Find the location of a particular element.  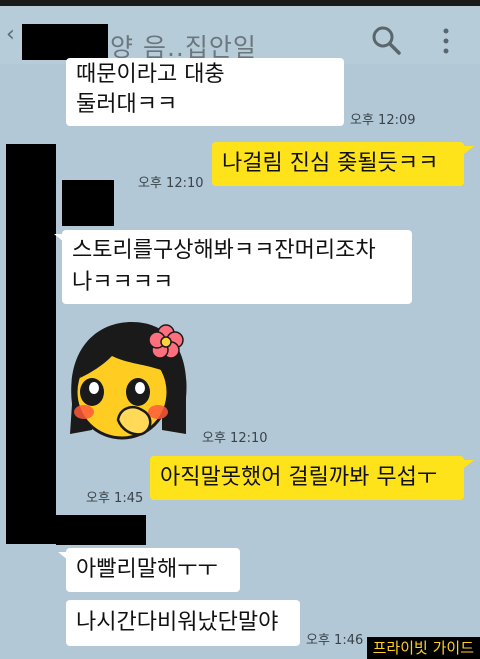

incoming-message: 아빨리말해ㅜㅜ is located at coordinates (153, 570).